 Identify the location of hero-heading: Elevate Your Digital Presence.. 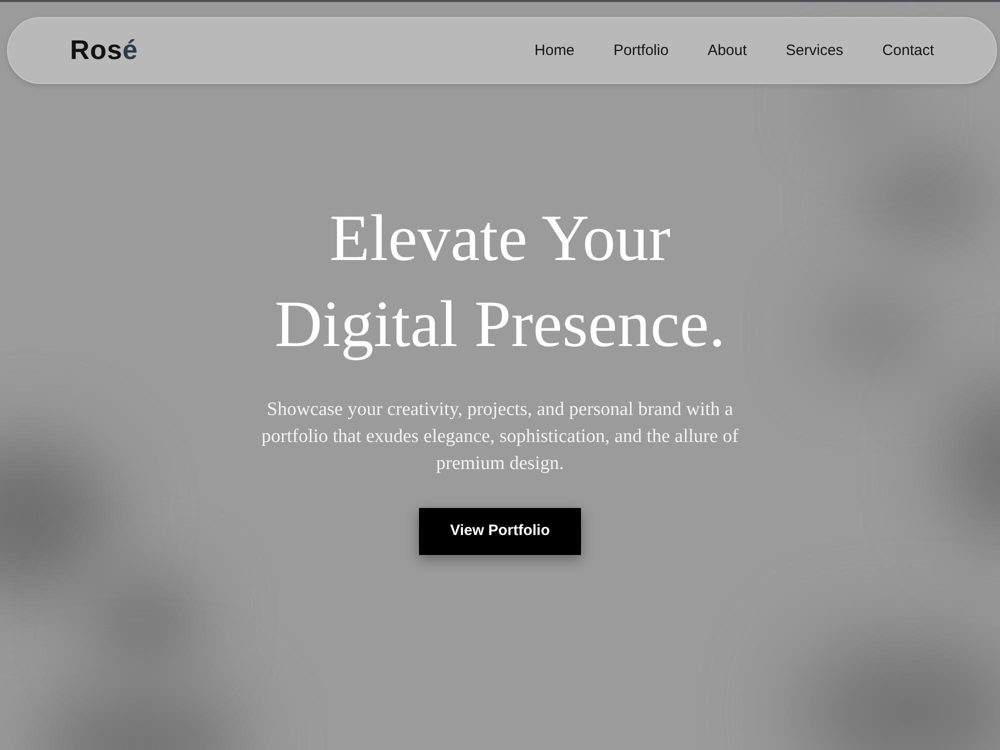
(500, 282).